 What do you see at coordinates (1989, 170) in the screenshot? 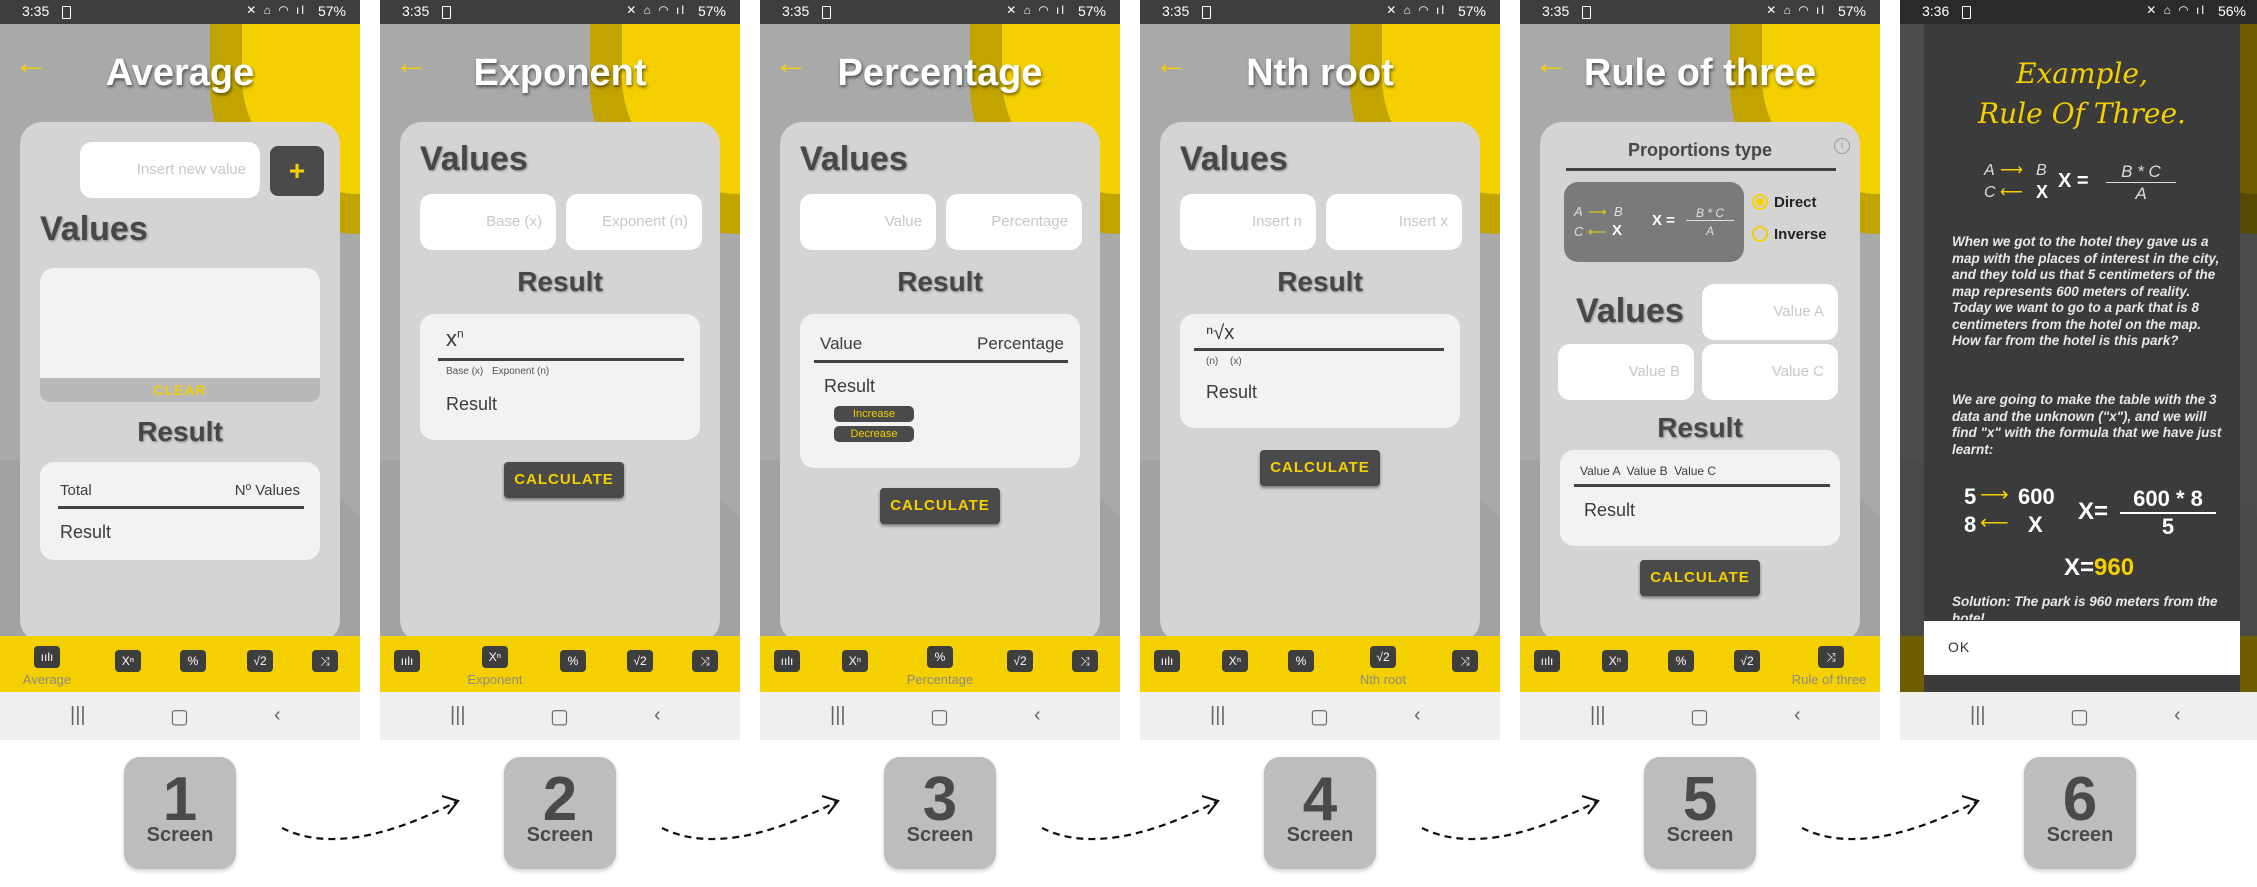
I see `diagram-a: A` at bounding box center [1989, 170].